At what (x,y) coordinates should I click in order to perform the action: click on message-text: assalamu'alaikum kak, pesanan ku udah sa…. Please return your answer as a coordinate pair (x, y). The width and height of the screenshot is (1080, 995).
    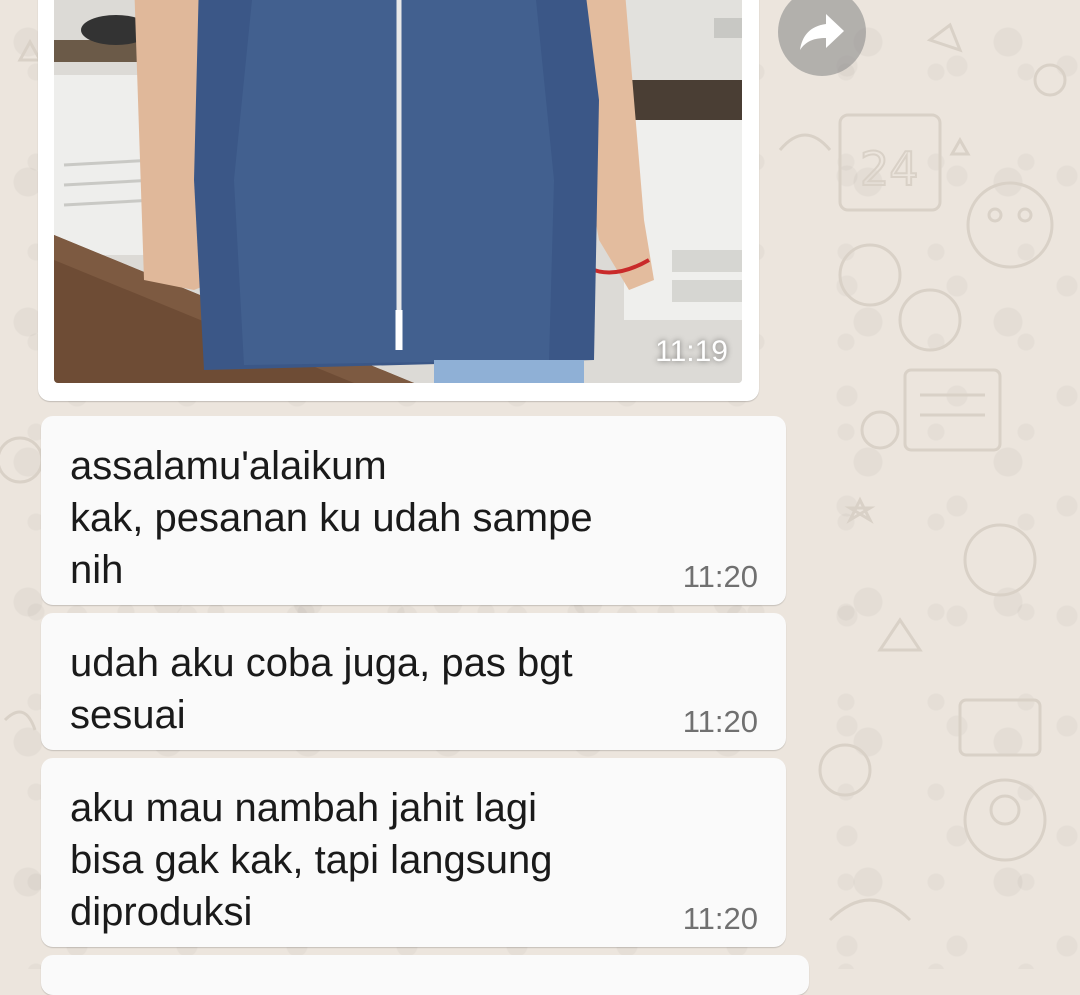
    Looking at the image, I should click on (363, 518).